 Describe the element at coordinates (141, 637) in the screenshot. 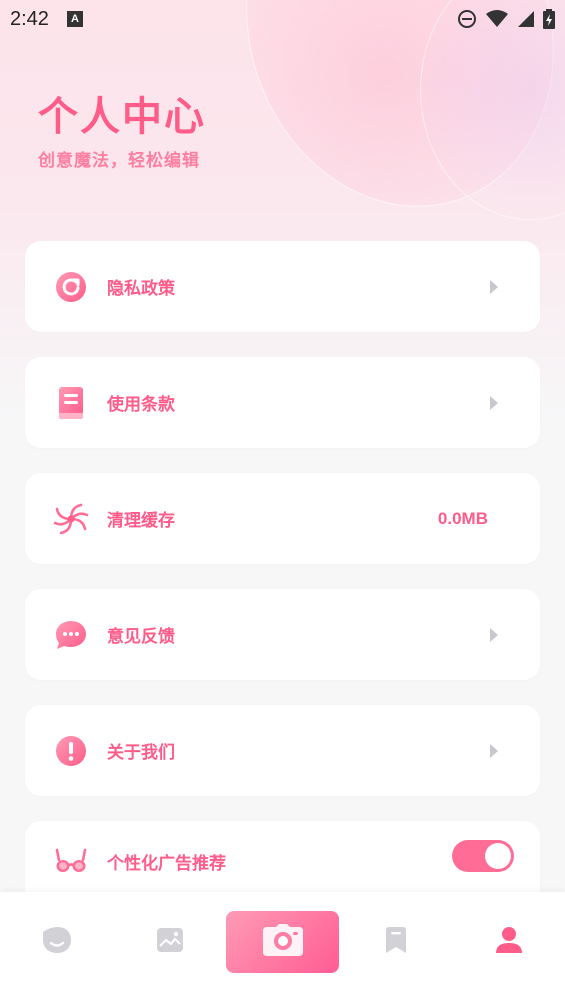

I see `menu-item-label: 意见反馈` at that location.